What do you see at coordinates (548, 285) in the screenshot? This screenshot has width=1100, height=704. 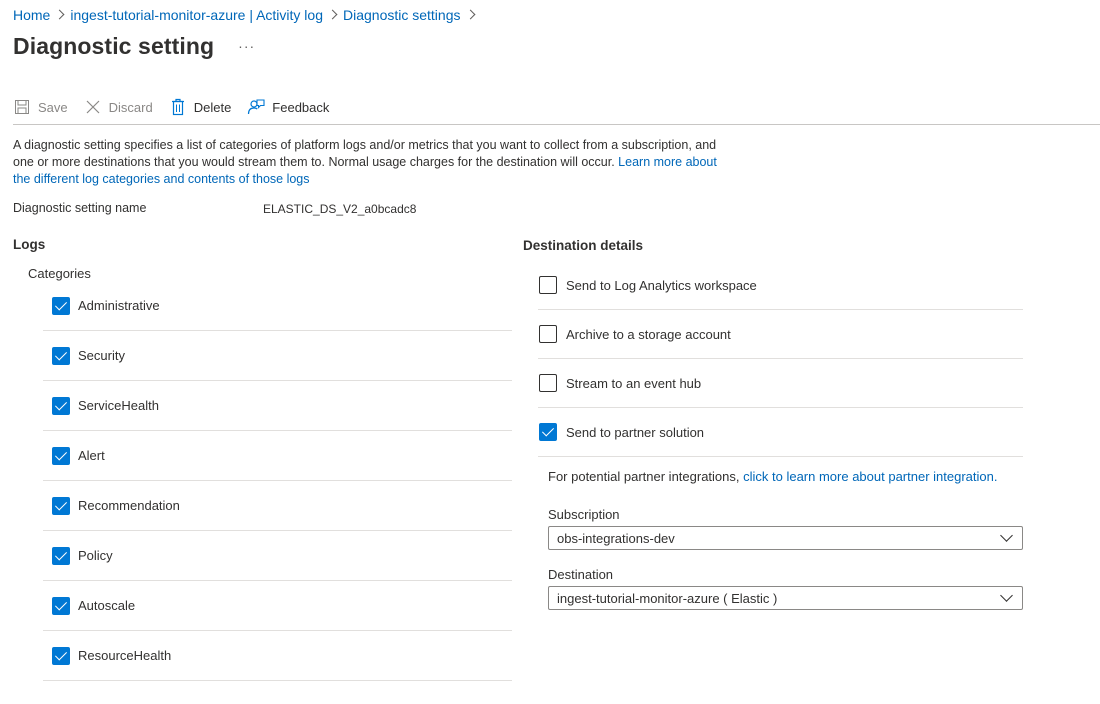 I see `log-analytics-checkbox` at bounding box center [548, 285].